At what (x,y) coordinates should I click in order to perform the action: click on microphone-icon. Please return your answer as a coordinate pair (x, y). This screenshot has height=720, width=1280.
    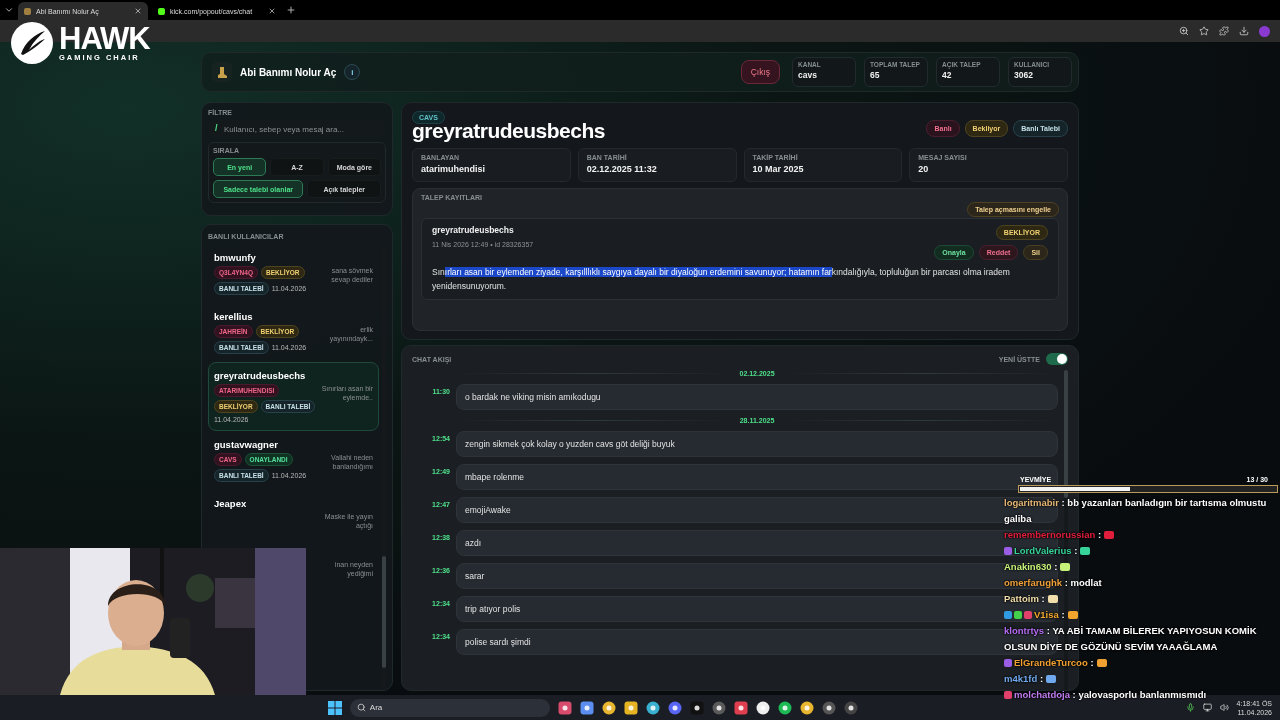
    Looking at the image, I should click on (1190, 707).